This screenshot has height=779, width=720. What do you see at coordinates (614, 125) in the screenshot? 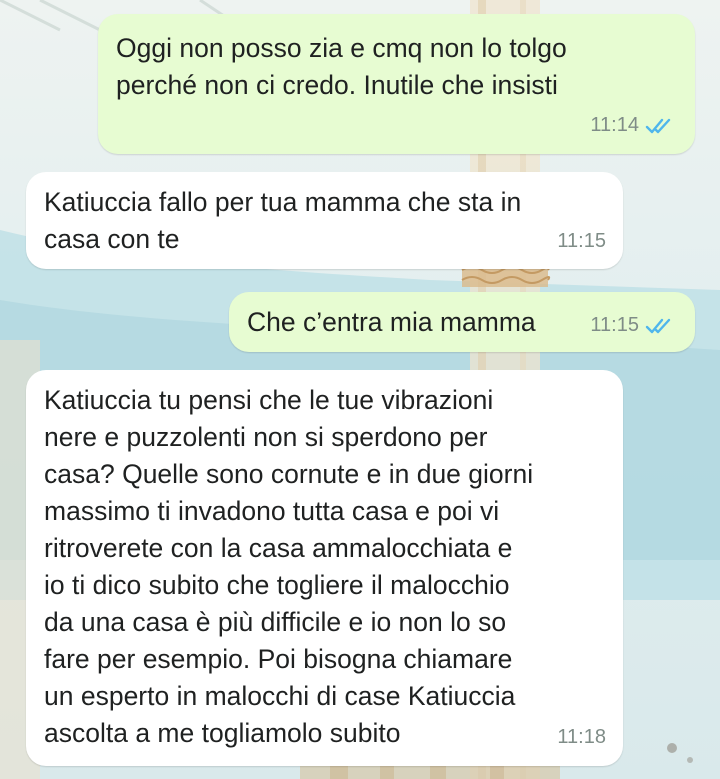
I see `message-time: 11:14` at bounding box center [614, 125].